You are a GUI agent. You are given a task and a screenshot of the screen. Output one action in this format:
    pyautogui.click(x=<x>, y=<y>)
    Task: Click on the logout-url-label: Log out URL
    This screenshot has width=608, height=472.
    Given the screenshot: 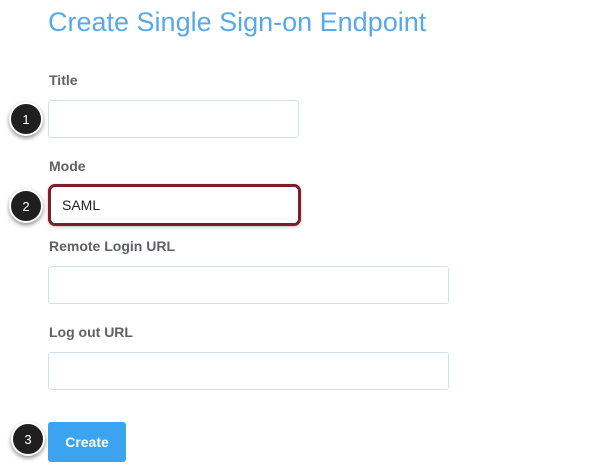 What is the action you would take?
    pyautogui.click(x=91, y=332)
    